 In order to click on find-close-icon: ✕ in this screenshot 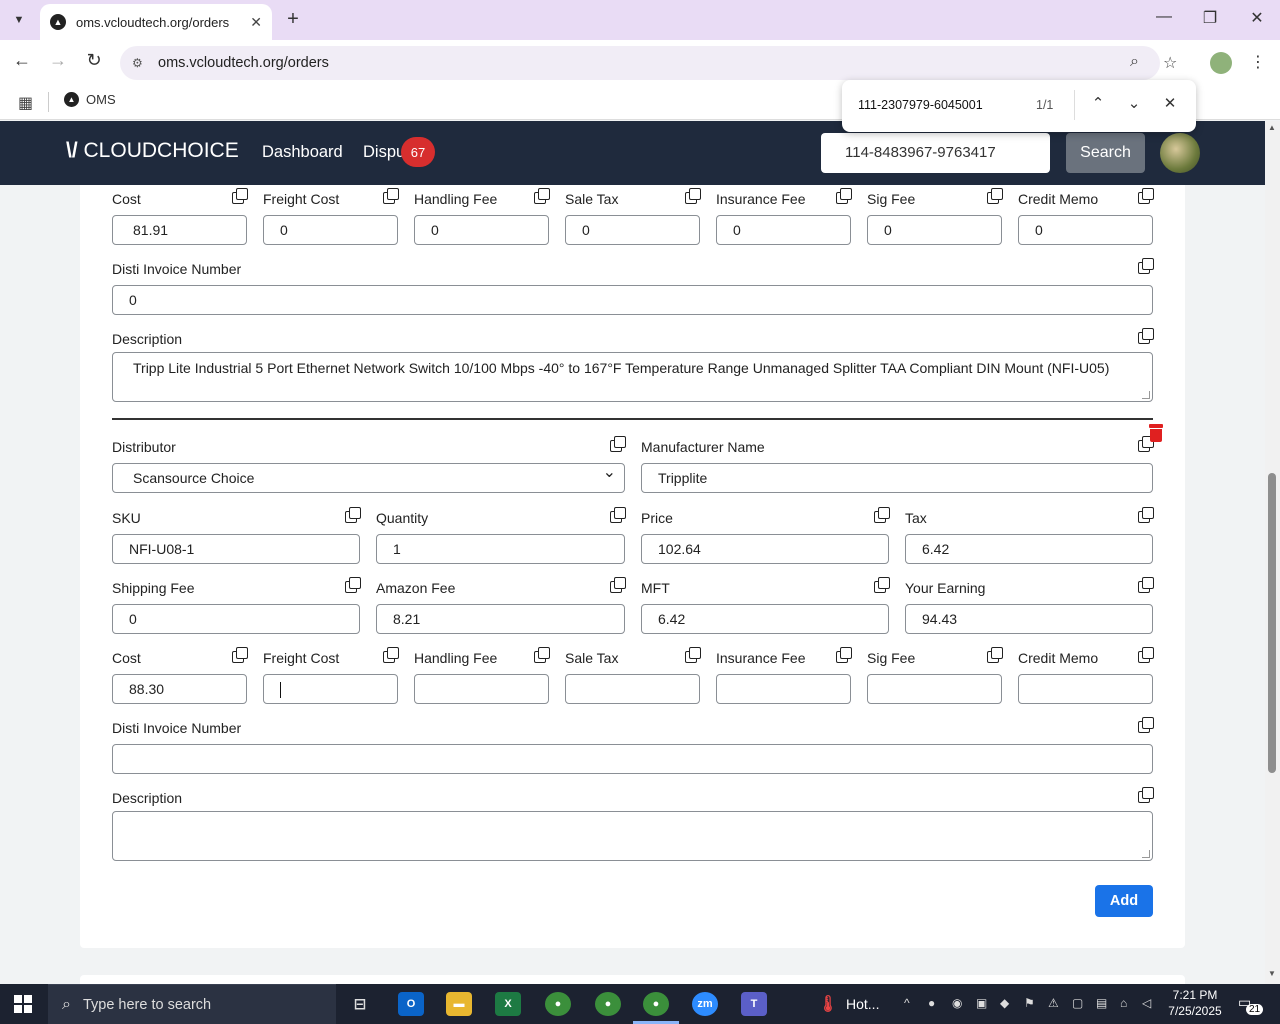, I will do `click(1170, 103)`.